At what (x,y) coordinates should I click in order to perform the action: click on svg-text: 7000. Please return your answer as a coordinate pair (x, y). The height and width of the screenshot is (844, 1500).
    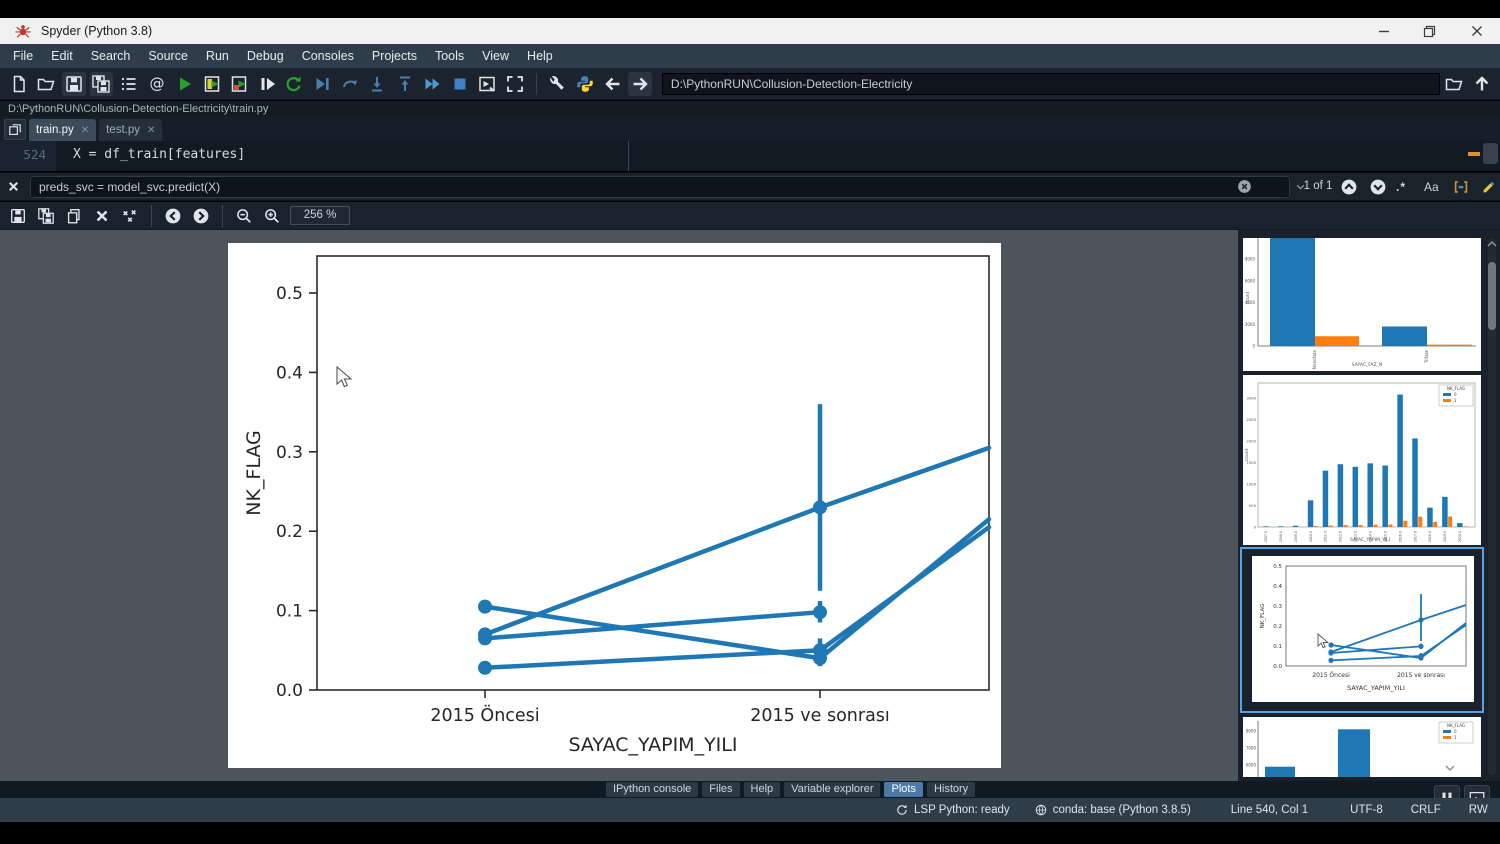
    Looking at the image, I should click on (1251, 748).